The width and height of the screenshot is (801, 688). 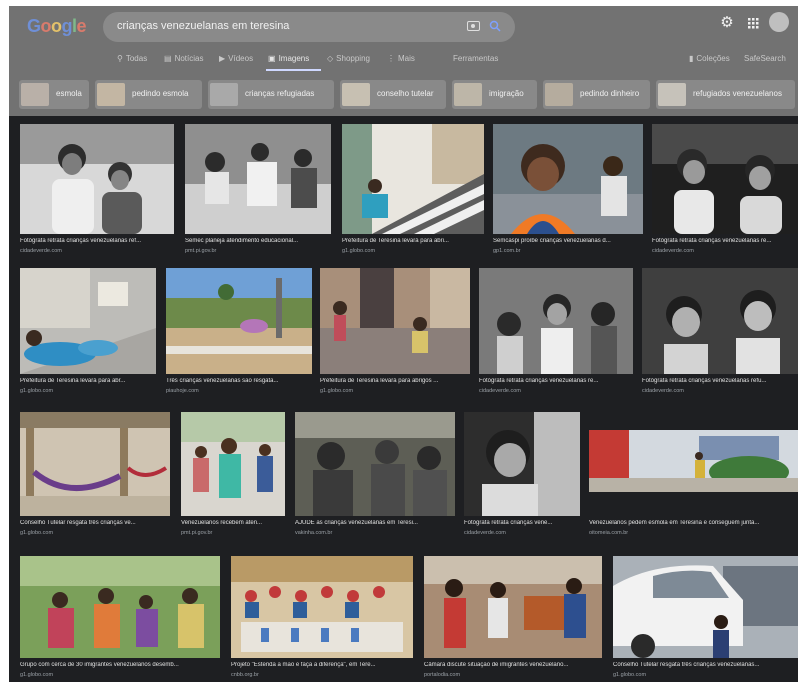 What do you see at coordinates (54, 94) in the screenshot?
I see `chip-esmola: esmola` at bounding box center [54, 94].